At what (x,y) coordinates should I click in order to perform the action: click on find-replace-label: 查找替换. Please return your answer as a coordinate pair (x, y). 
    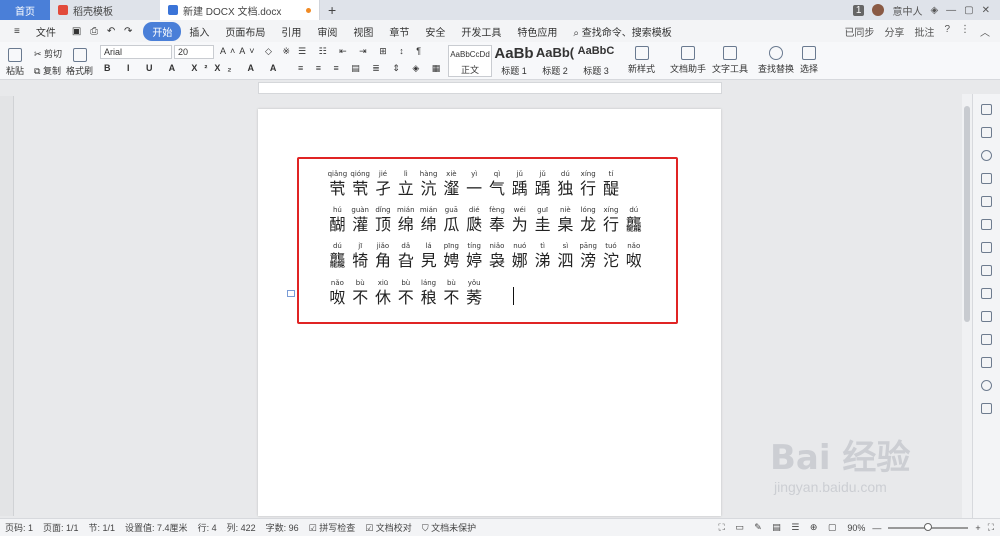
    Looking at the image, I should click on (776, 69).